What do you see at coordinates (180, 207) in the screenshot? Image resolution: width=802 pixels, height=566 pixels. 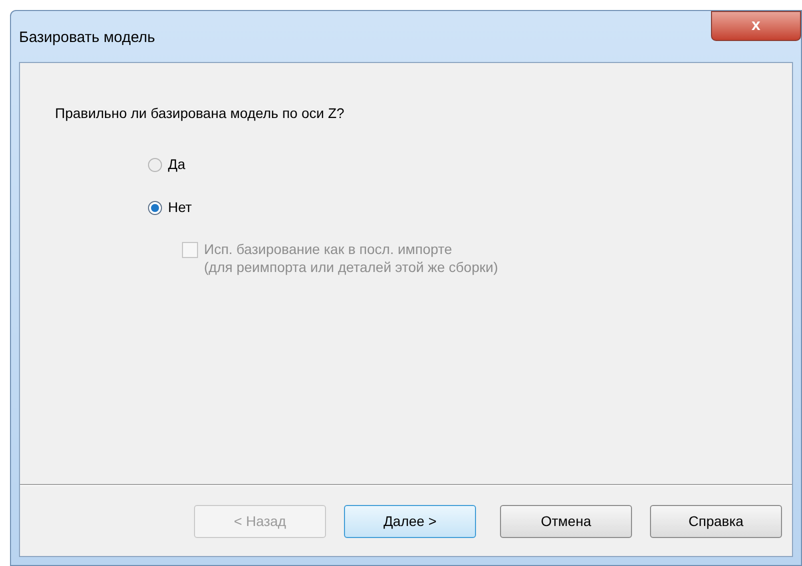 I see `radio-label: Нет` at bounding box center [180, 207].